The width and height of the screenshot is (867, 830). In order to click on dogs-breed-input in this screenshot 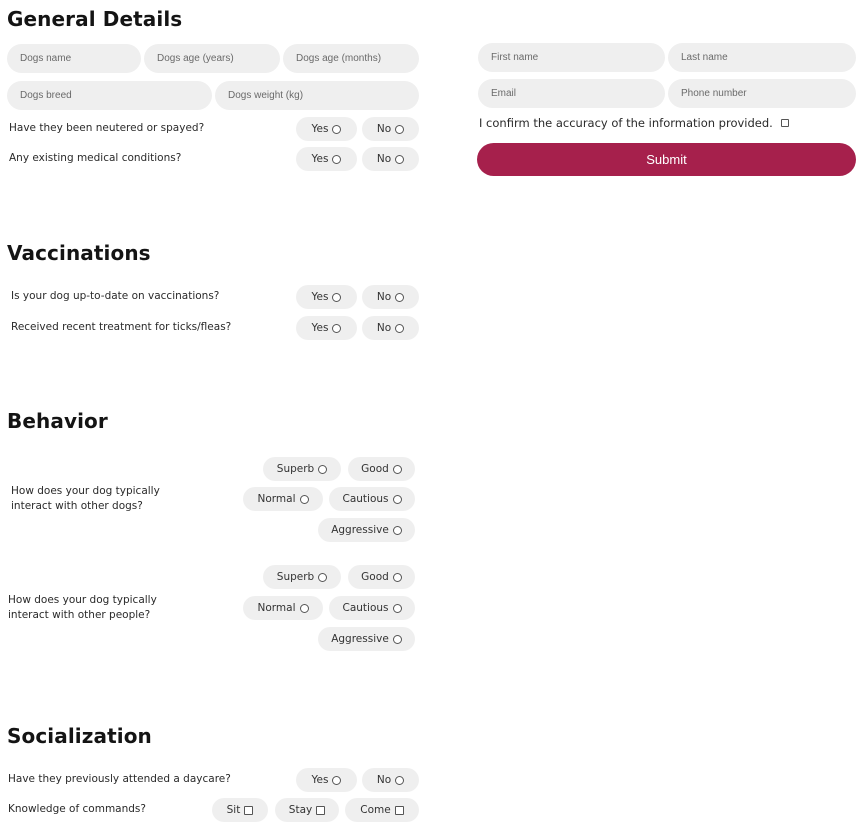, I will do `click(109, 95)`.